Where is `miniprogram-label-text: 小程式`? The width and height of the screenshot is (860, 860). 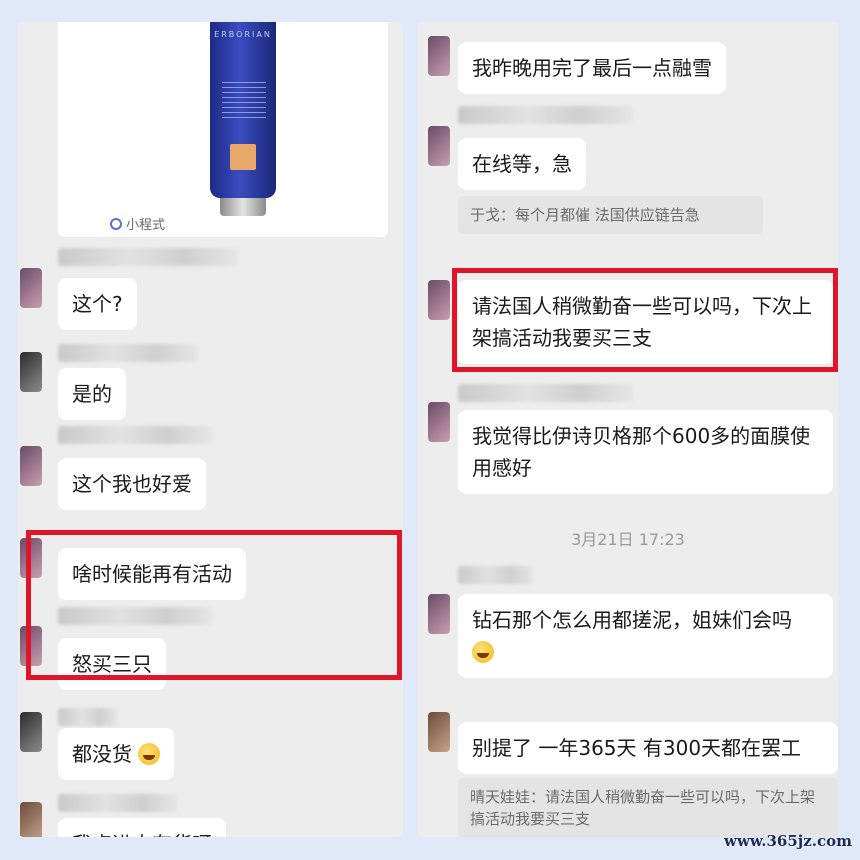 miniprogram-label-text: 小程式 is located at coordinates (146, 225).